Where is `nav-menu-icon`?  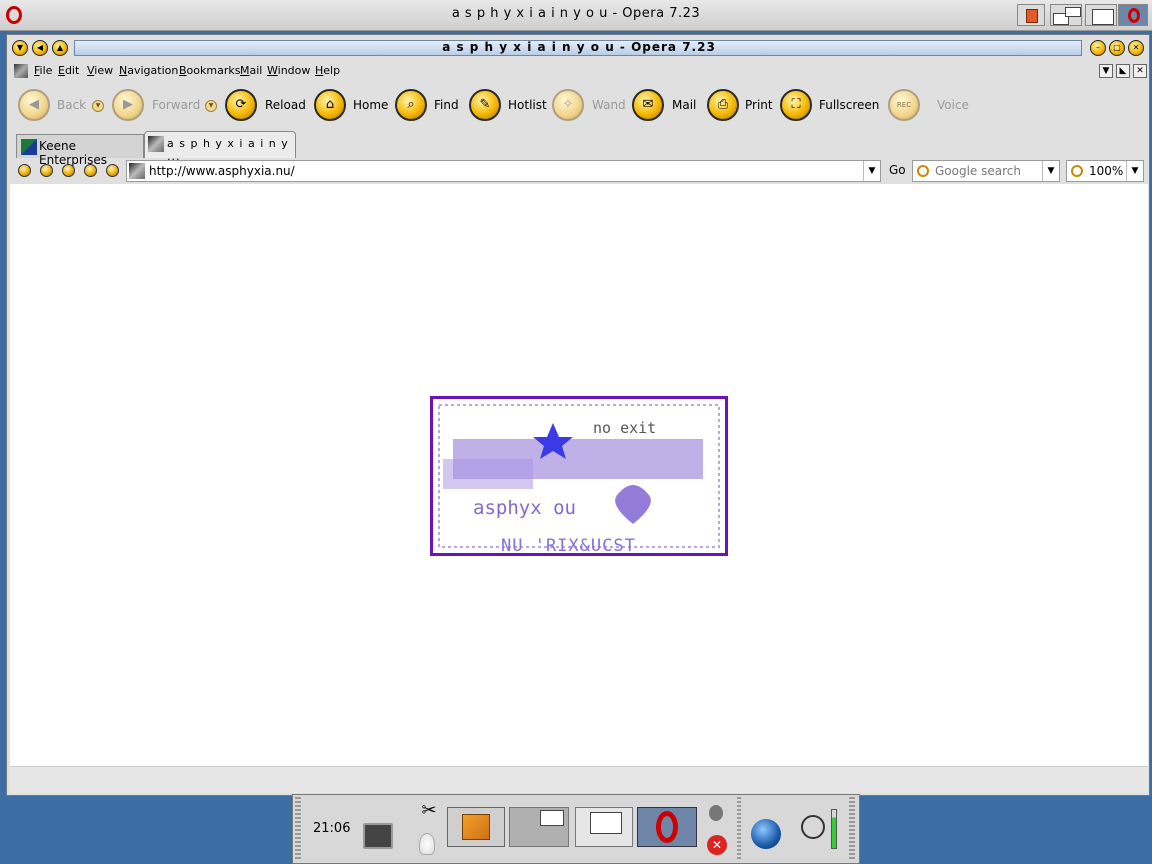
nav-menu-icon is located at coordinates (112, 170).